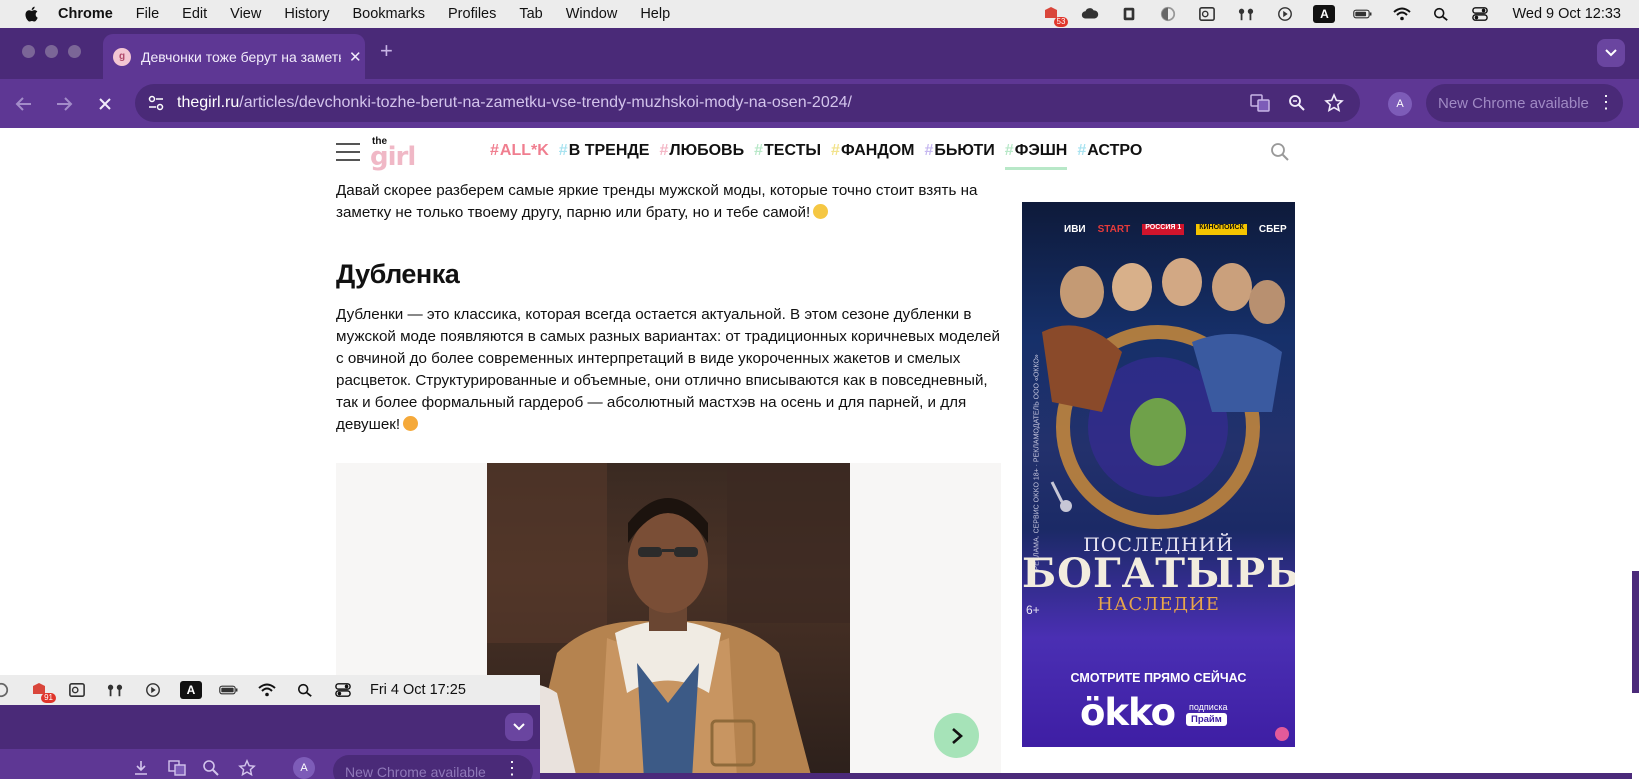 The width and height of the screenshot is (1639, 779). Describe the element at coordinates (512, 768) in the screenshot. I see `overlay-kebab-icon: ⋮` at that location.